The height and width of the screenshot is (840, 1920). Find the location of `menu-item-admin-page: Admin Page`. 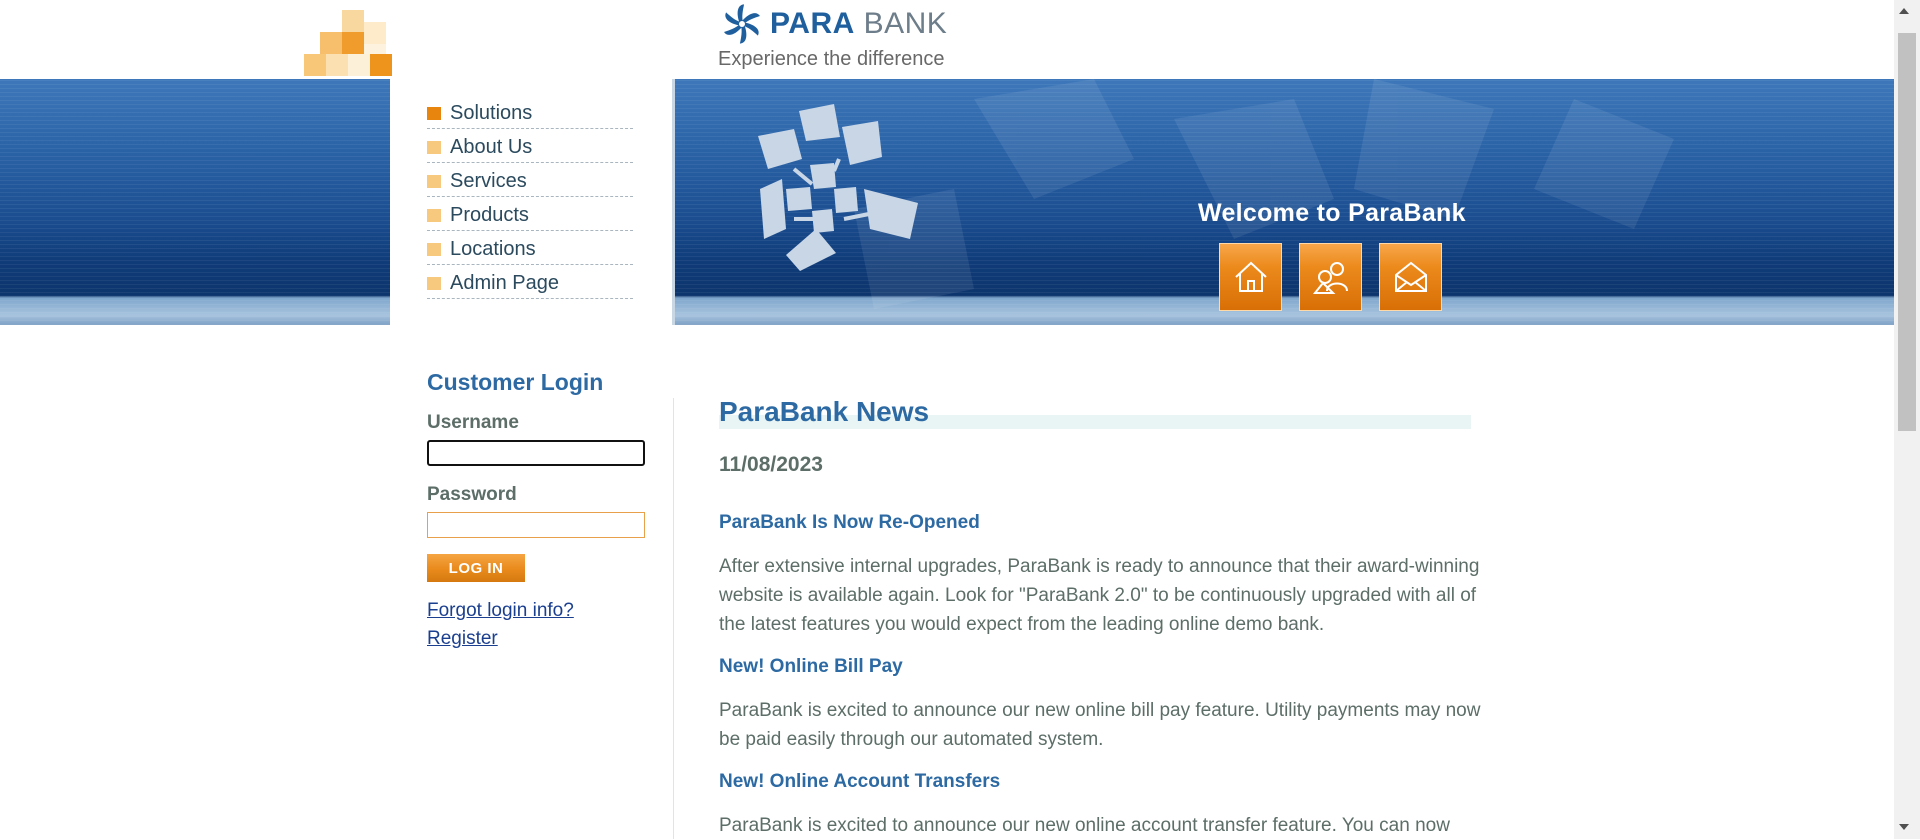

menu-item-admin-page: Admin Page is located at coordinates (530, 282).